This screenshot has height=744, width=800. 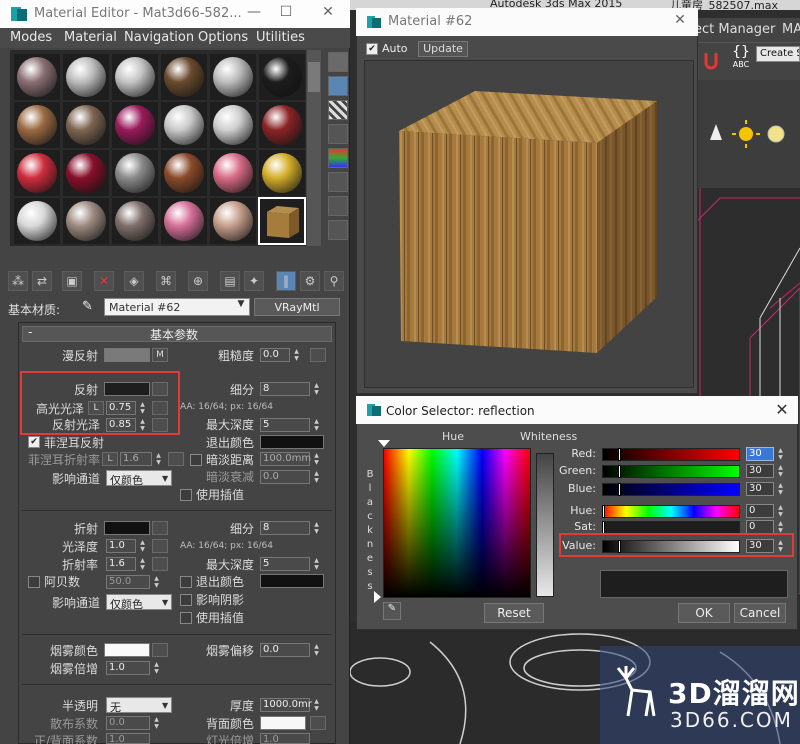 I want to click on whiteness-bar, so click(x=545, y=525).